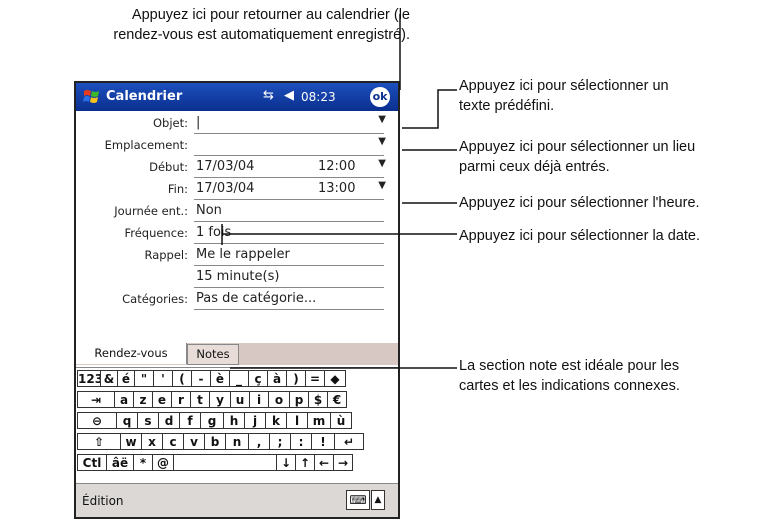 This screenshot has height=523, width=764. I want to click on keyboard-key: ), so click(296, 378).